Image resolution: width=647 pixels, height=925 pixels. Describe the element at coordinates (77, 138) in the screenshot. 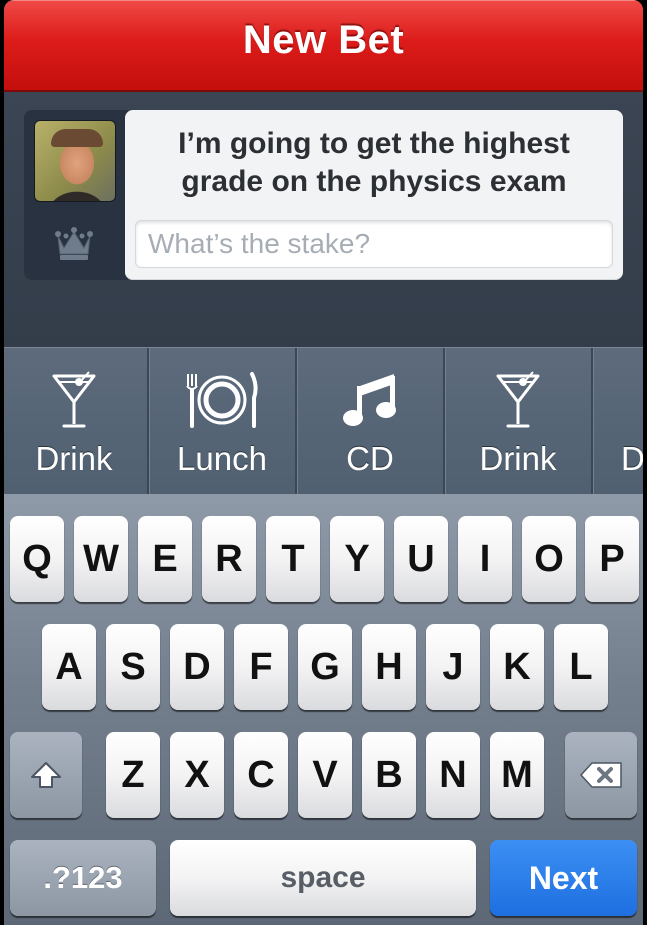

I see `avatar-hair` at that location.